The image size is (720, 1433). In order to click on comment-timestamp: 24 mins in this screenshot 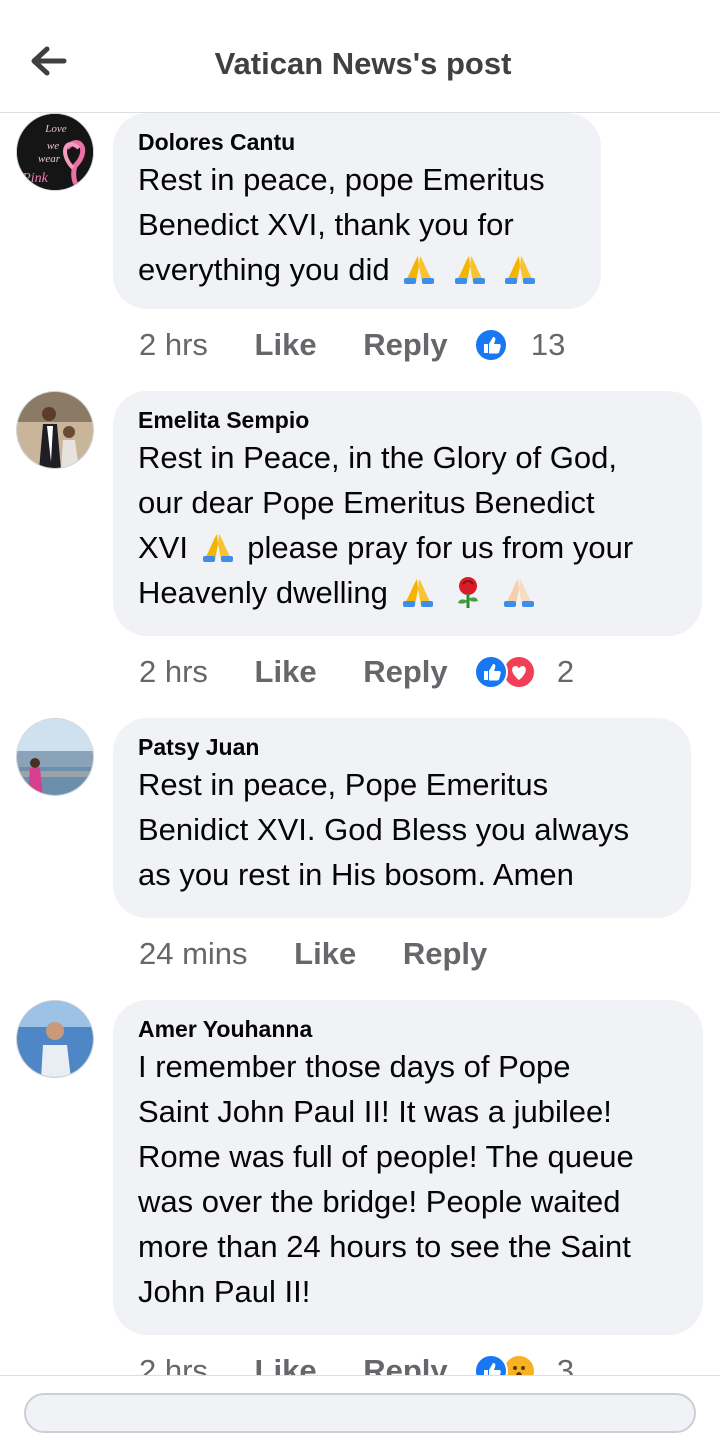, I will do `click(193, 954)`.